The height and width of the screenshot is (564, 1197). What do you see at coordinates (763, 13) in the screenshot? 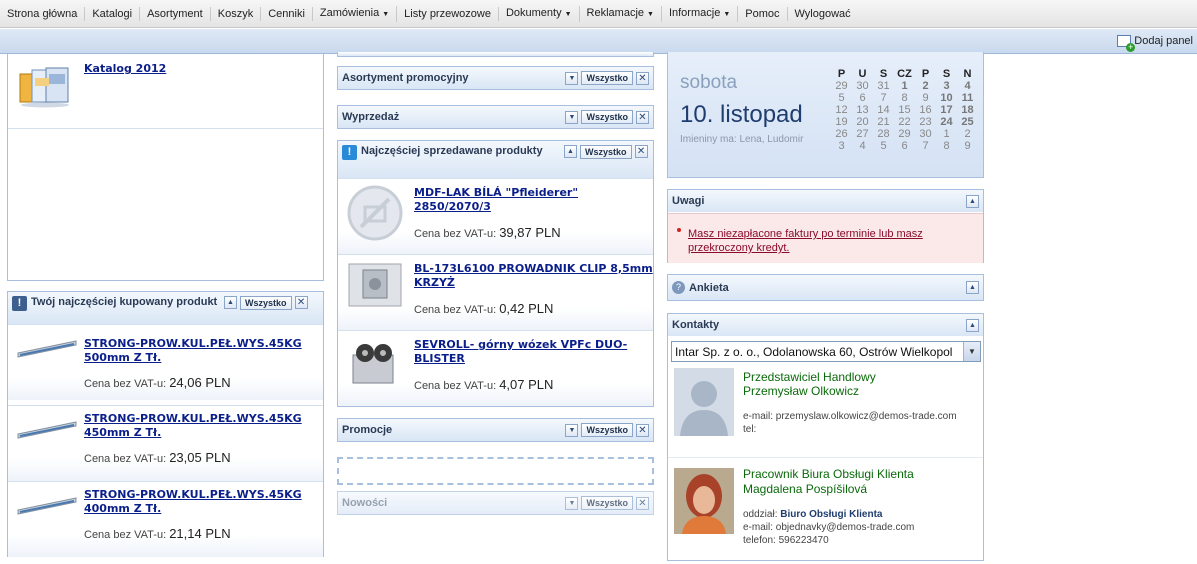
I see `menu-item-help: Pomoc` at bounding box center [763, 13].